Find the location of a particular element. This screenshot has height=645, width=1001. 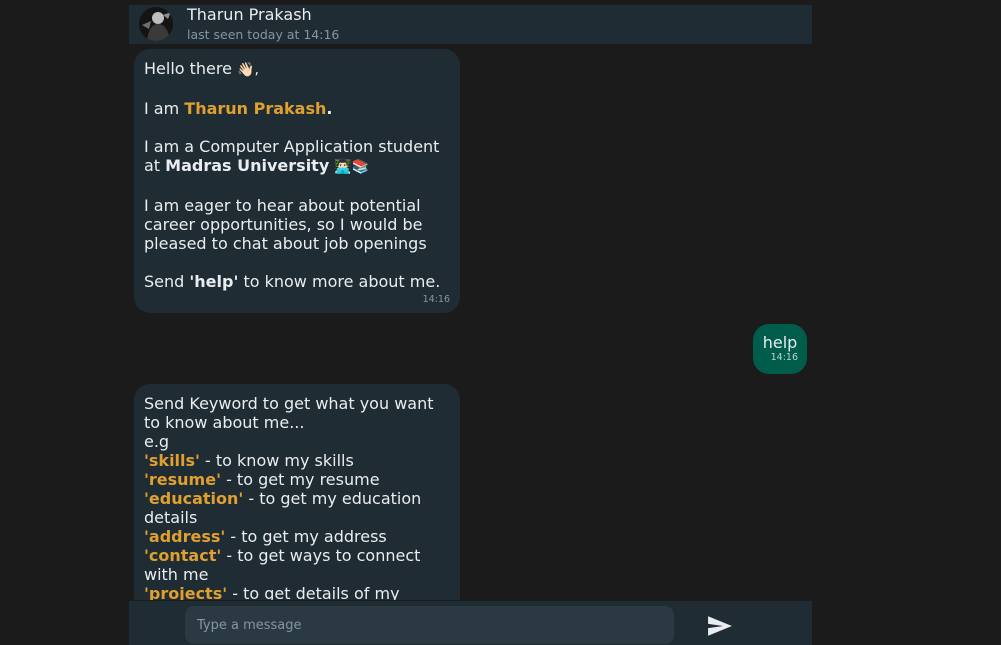

keyword-item: 'skills' - to know my skills is located at coordinates (297, 460).